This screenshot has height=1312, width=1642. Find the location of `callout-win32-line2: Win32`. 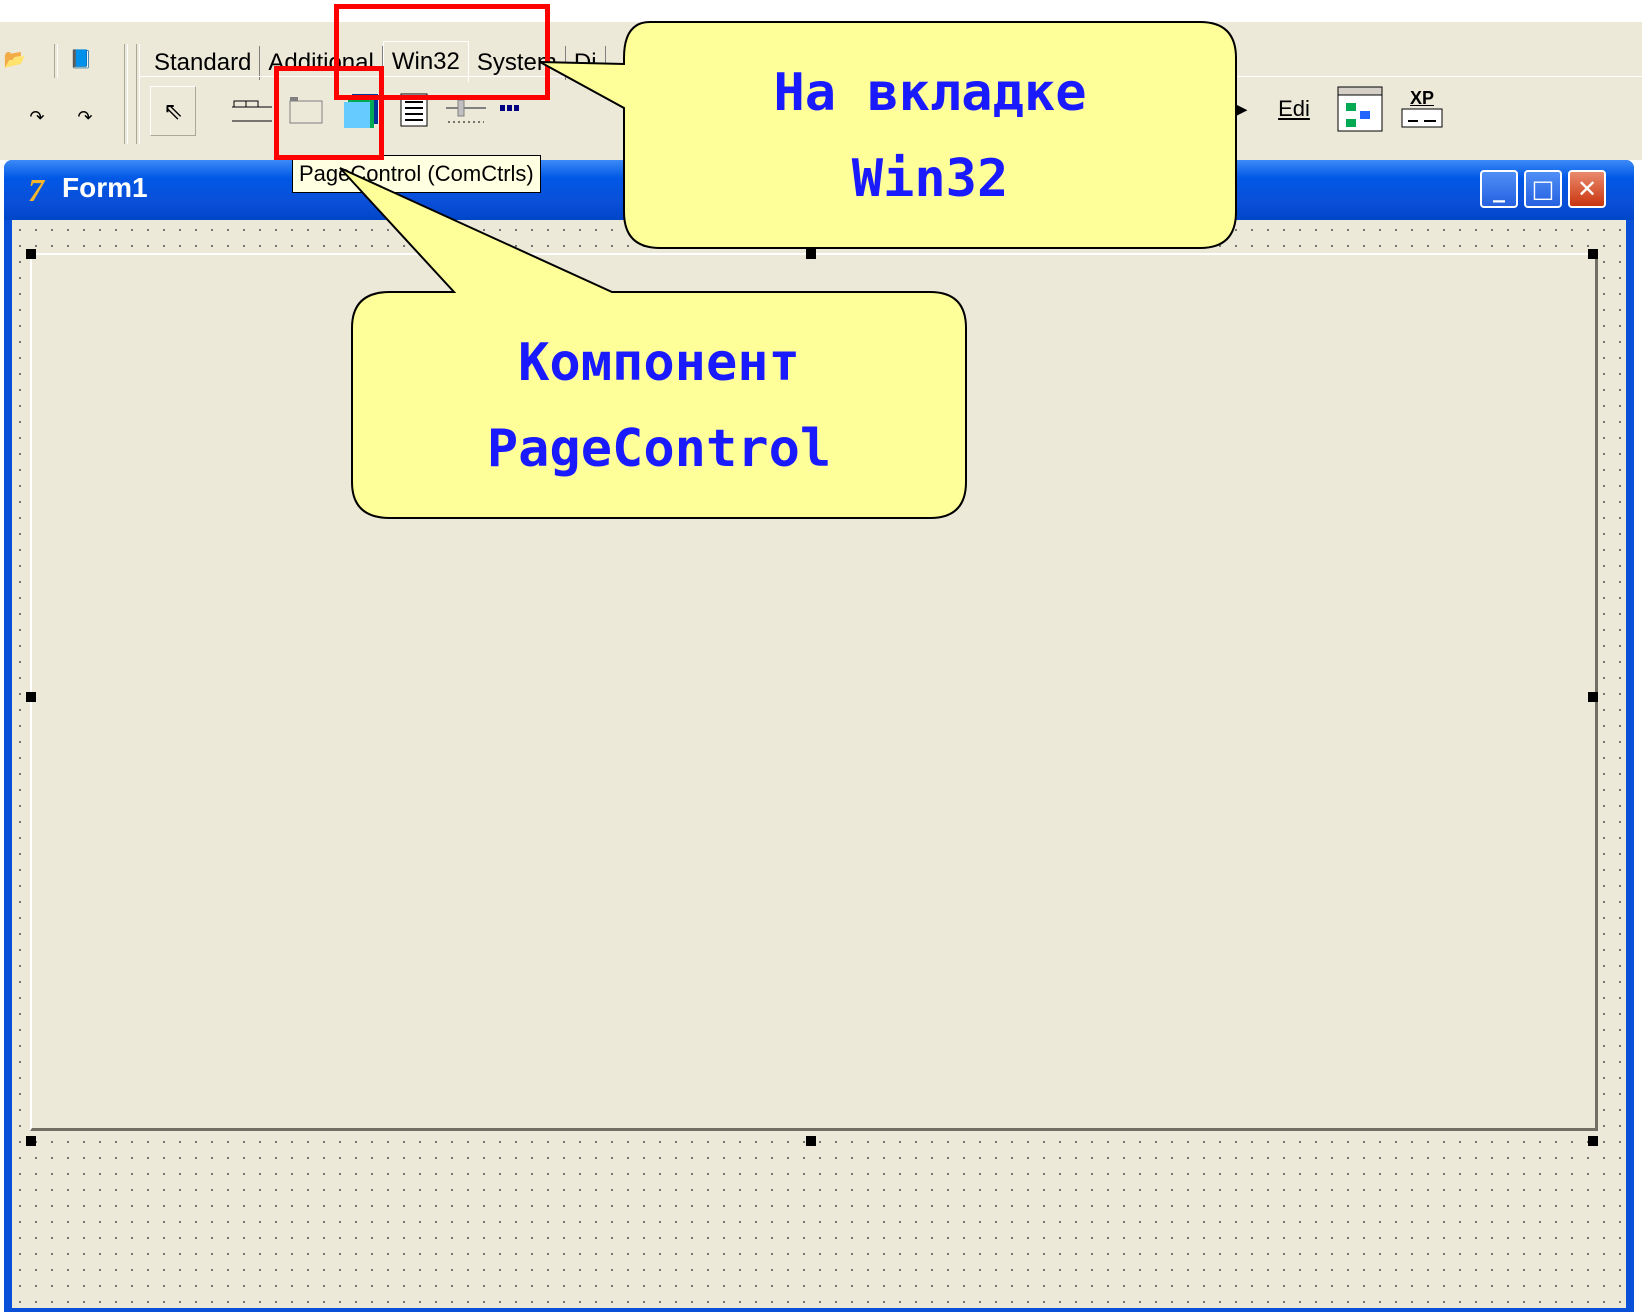

callout-win32-line2: Win32 is located at coordinates (930, 179).